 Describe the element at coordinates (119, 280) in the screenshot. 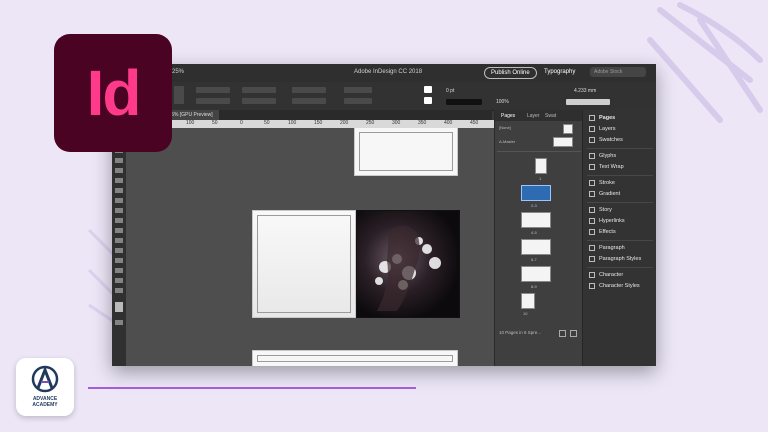

I see `hand-tool-icon` at that location.